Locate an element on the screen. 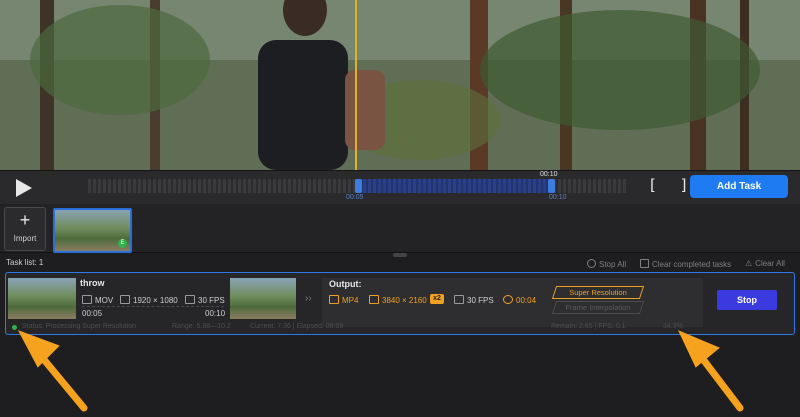  output-resolution: 3840 × 2160 is located at coordinates (398, 300).